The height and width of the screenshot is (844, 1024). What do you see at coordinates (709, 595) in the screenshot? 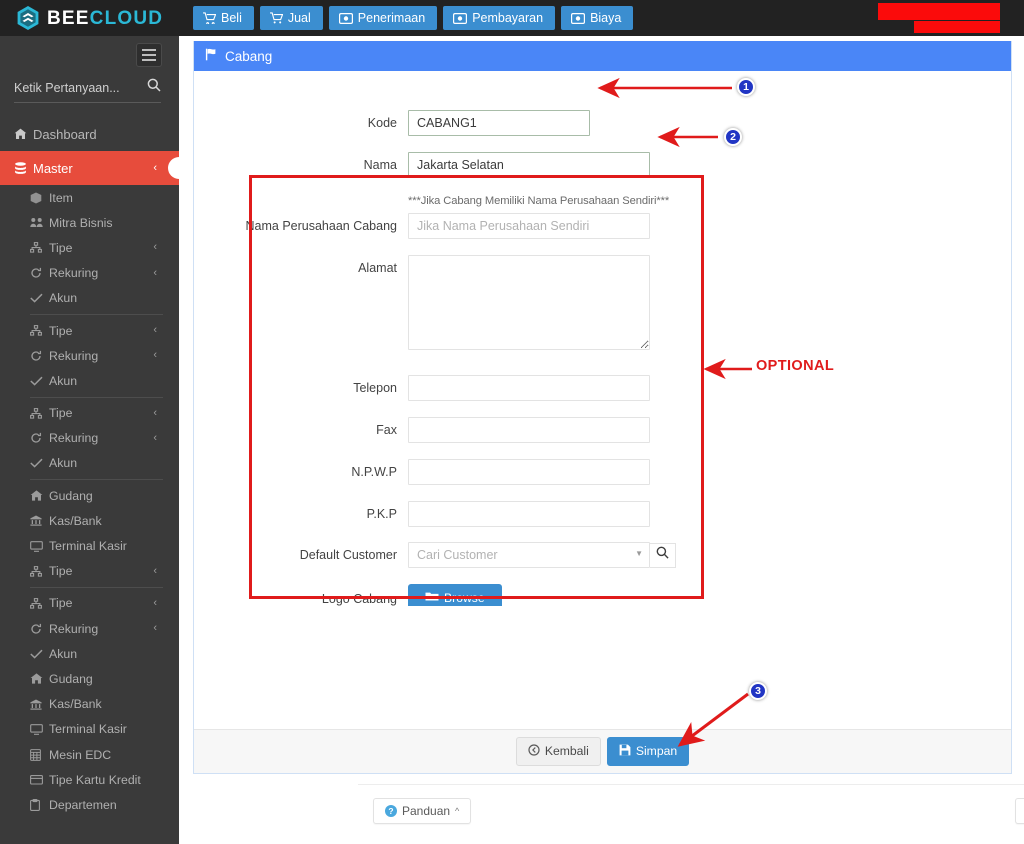
I see `logo-cabang-control: Browse` at bounding box center [709, 595].